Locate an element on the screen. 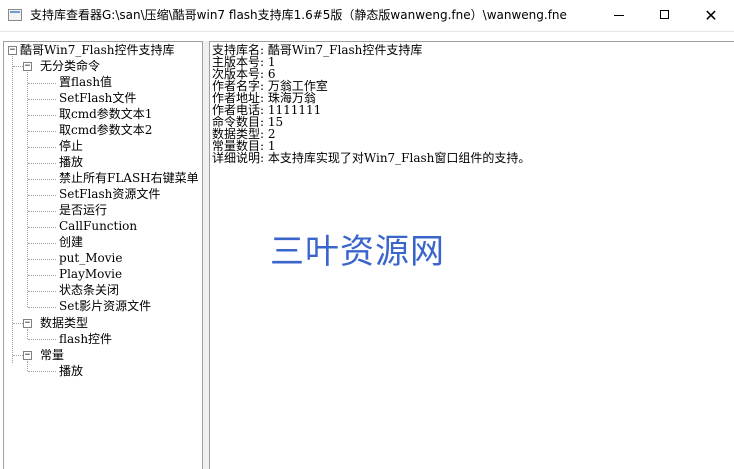 The image size is (734, 469). tree-item: PlayMovie is located at coordinates (90, 274).